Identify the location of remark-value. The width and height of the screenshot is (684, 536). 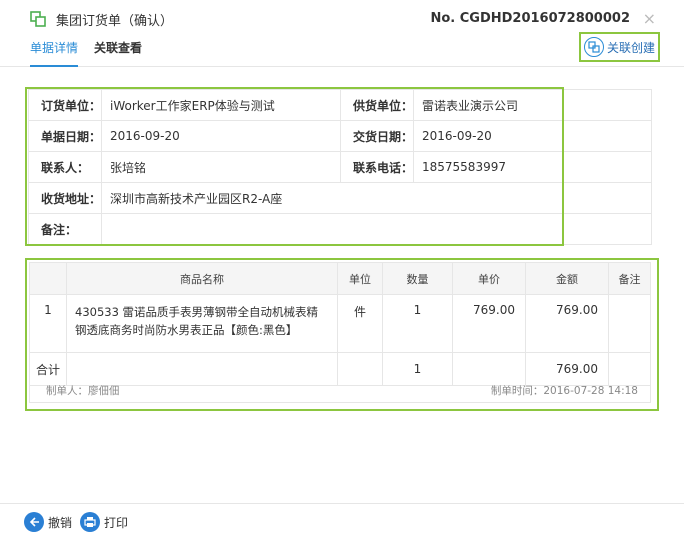
(376, 229).